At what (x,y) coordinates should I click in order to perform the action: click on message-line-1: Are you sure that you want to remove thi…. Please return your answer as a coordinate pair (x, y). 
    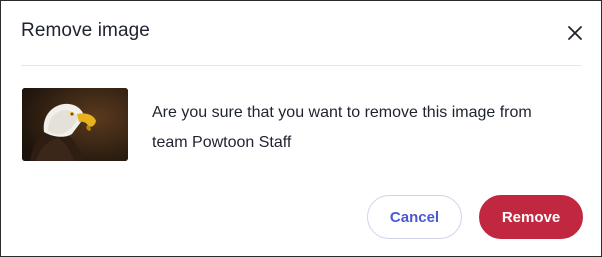
    Looking at the image, I should click on (342, 112).